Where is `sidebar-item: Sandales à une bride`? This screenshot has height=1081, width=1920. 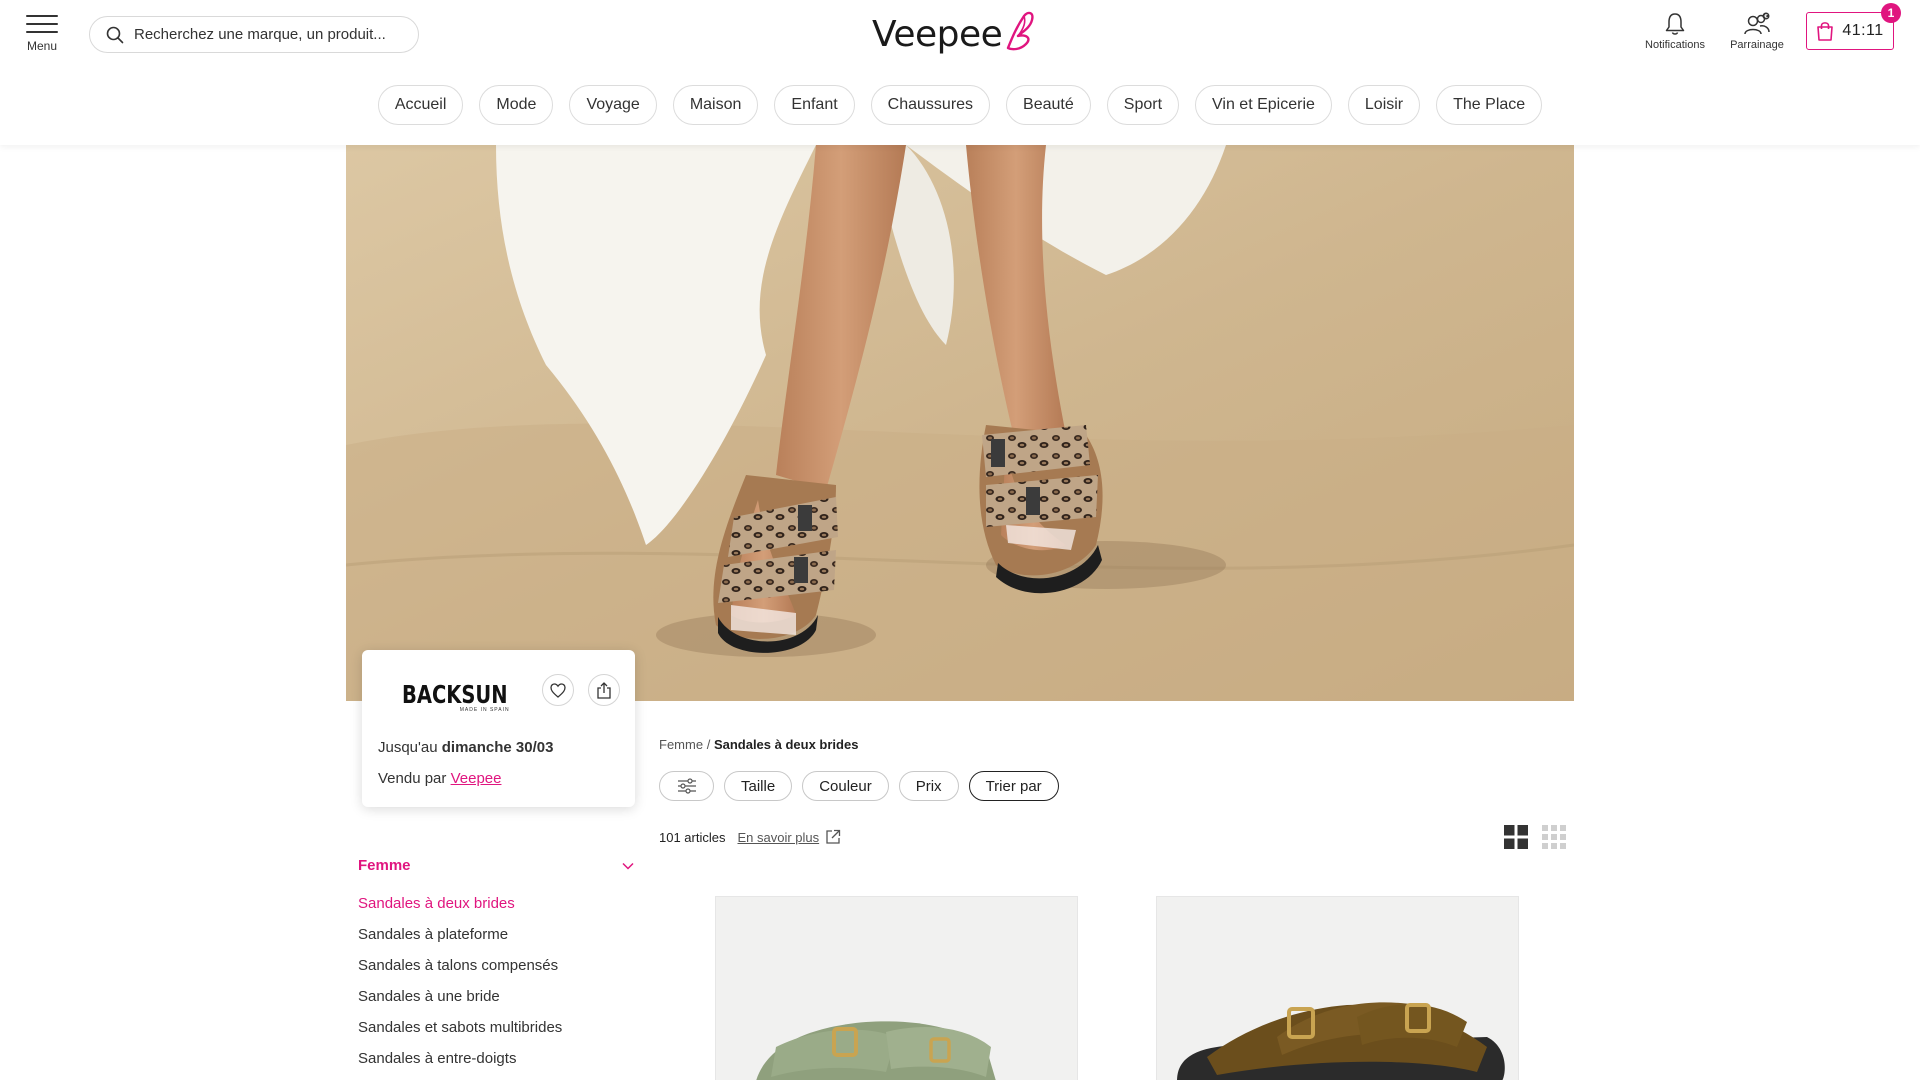 sidebar-item: Sandales à une bride is located at coordinates (460, 1003).